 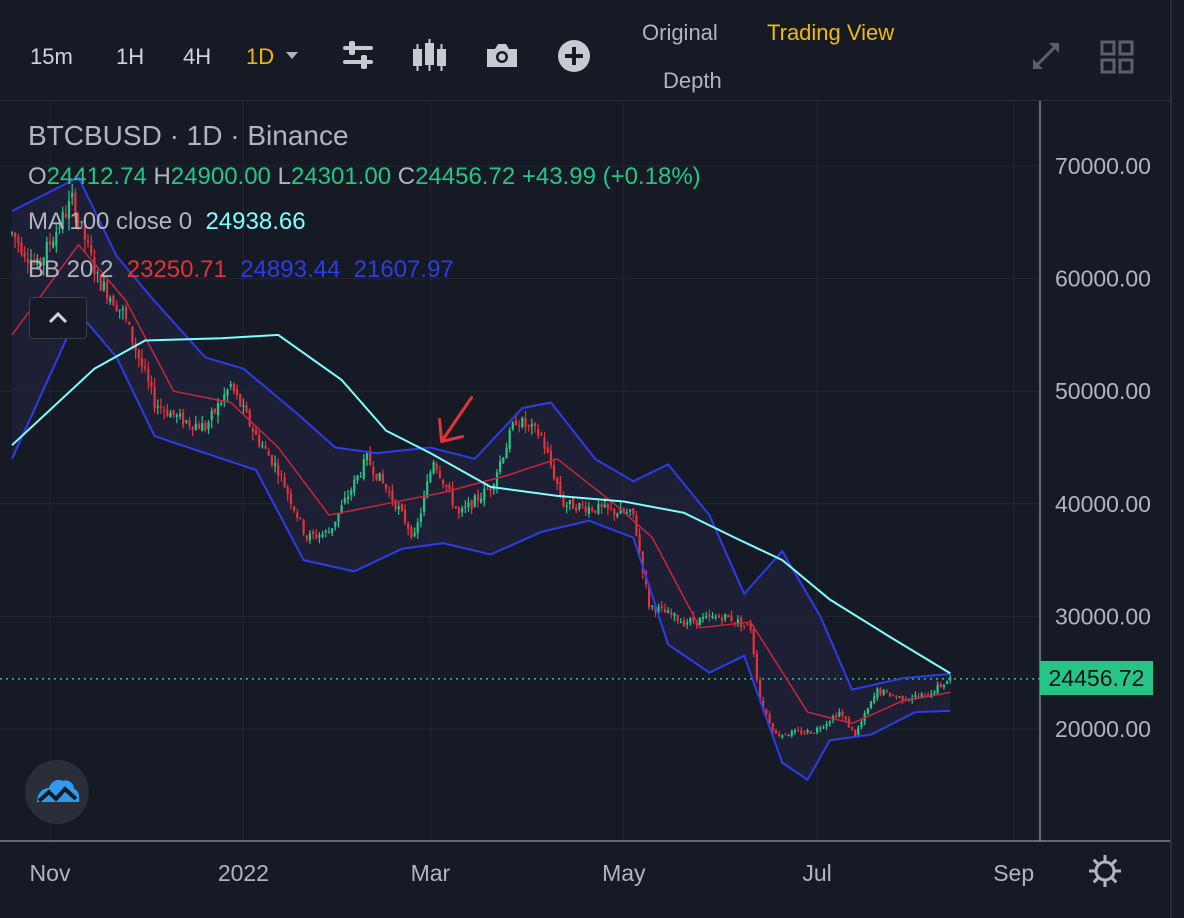 What do you see at coordinates (57, 792) in the screenshot?
I see `tradingview-logo-button` at bounding box center [57, 792].